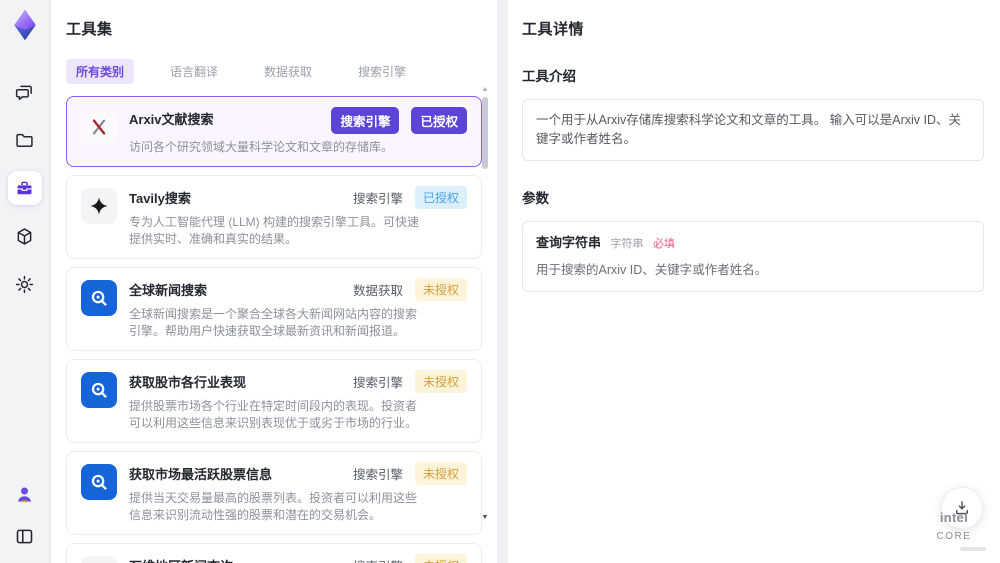  I want to click on tool-card: Arxiv文献搜索 搜索引擎 已授权访问各个研究领域大量科学论文和文章的存储库。, so click(274, 131).